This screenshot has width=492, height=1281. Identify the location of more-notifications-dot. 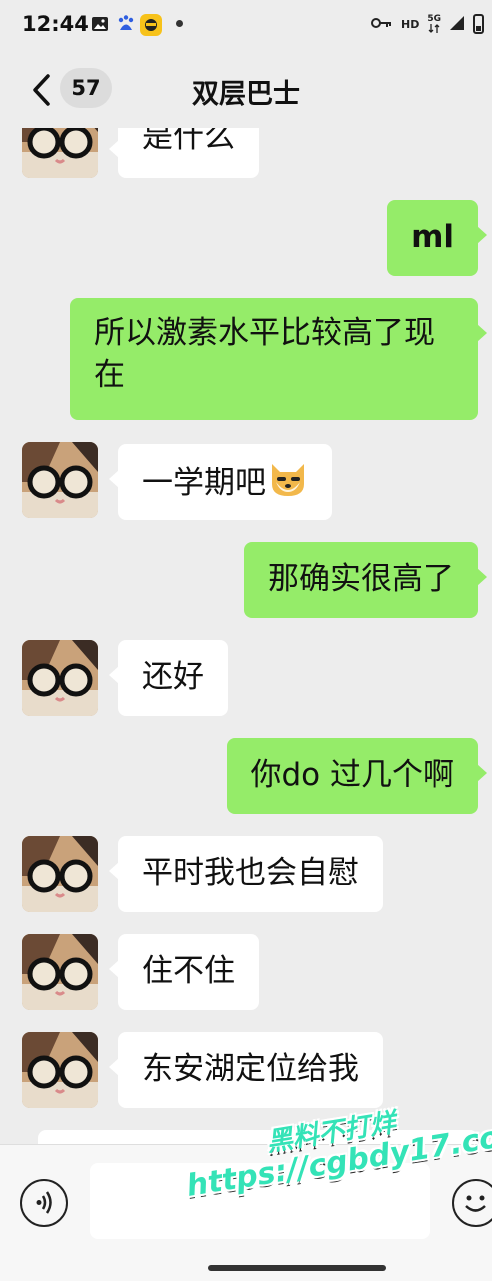
(179, 23).